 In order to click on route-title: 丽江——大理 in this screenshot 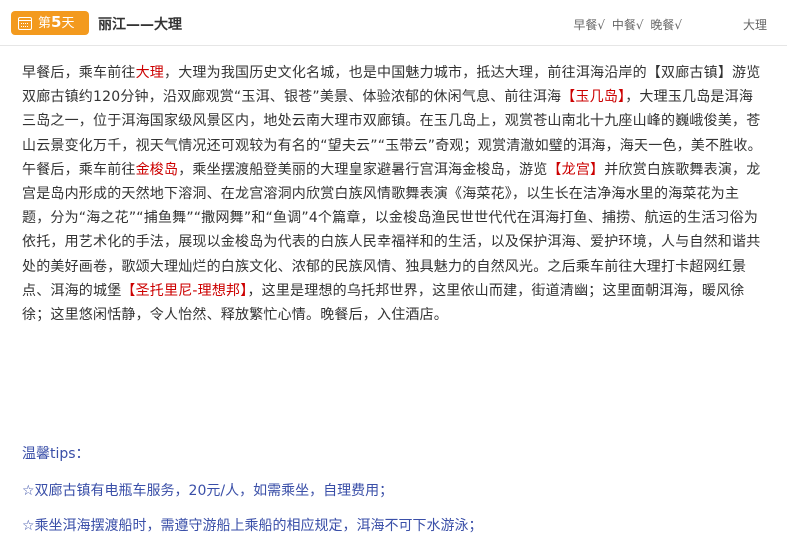, I will do `click(140, 25)`.